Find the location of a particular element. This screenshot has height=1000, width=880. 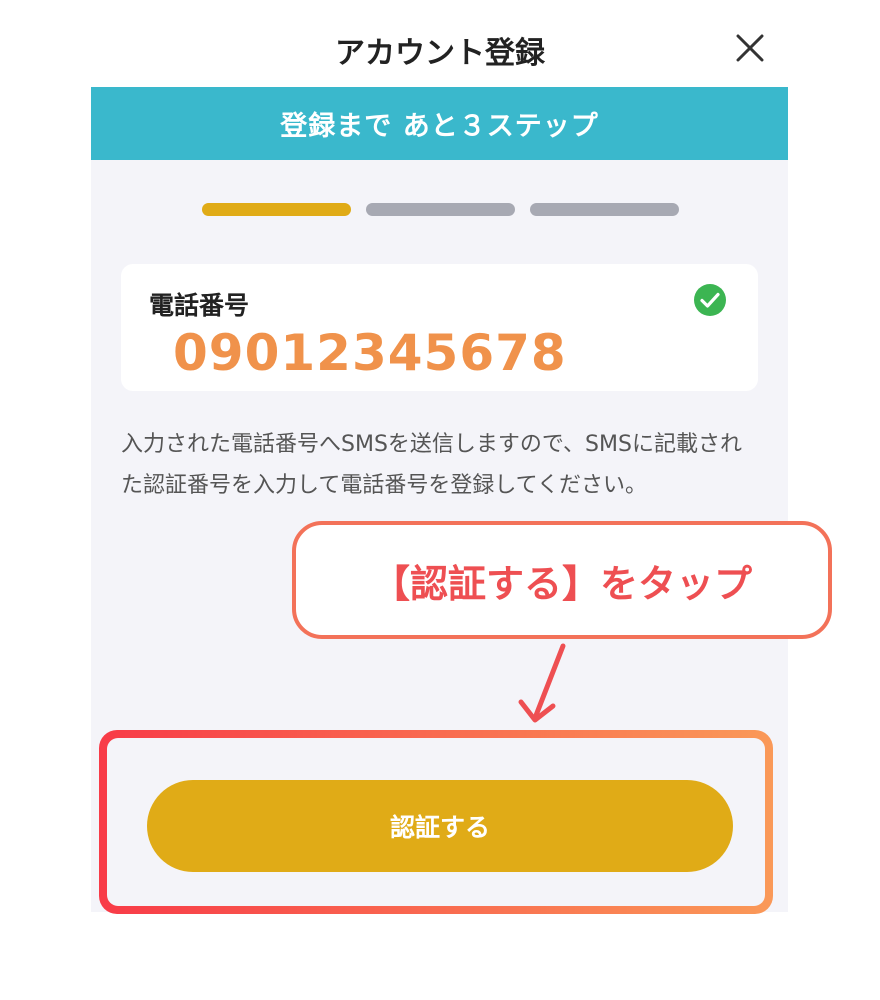

check-circle-icon is located at coordinates (710, 300).